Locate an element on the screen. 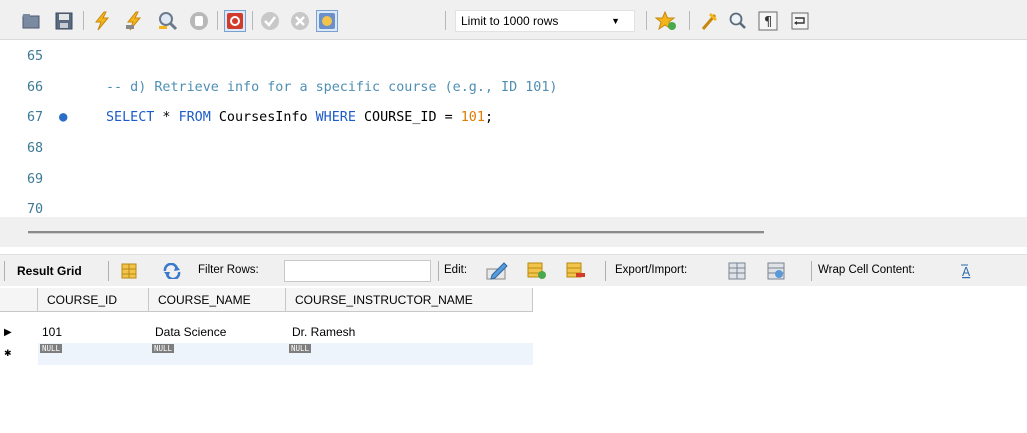 The image size is (1027, 433). current-row-icon: ▶ is located at coordinates (8, 332).